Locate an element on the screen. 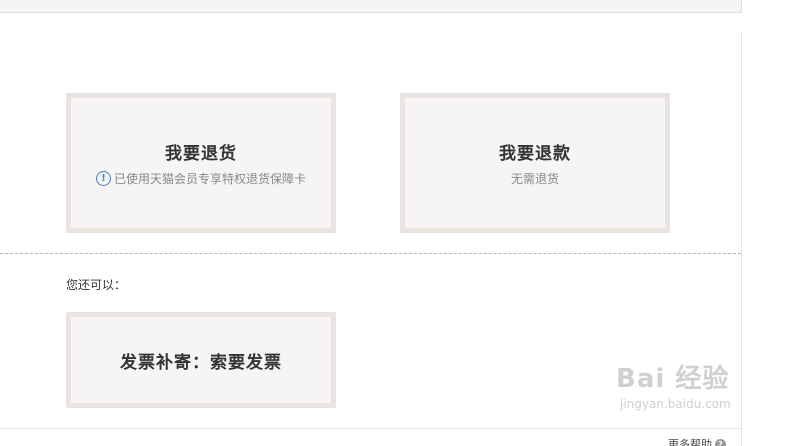 The image size is (805, 446). right-border is located at coordinates (741, 239).